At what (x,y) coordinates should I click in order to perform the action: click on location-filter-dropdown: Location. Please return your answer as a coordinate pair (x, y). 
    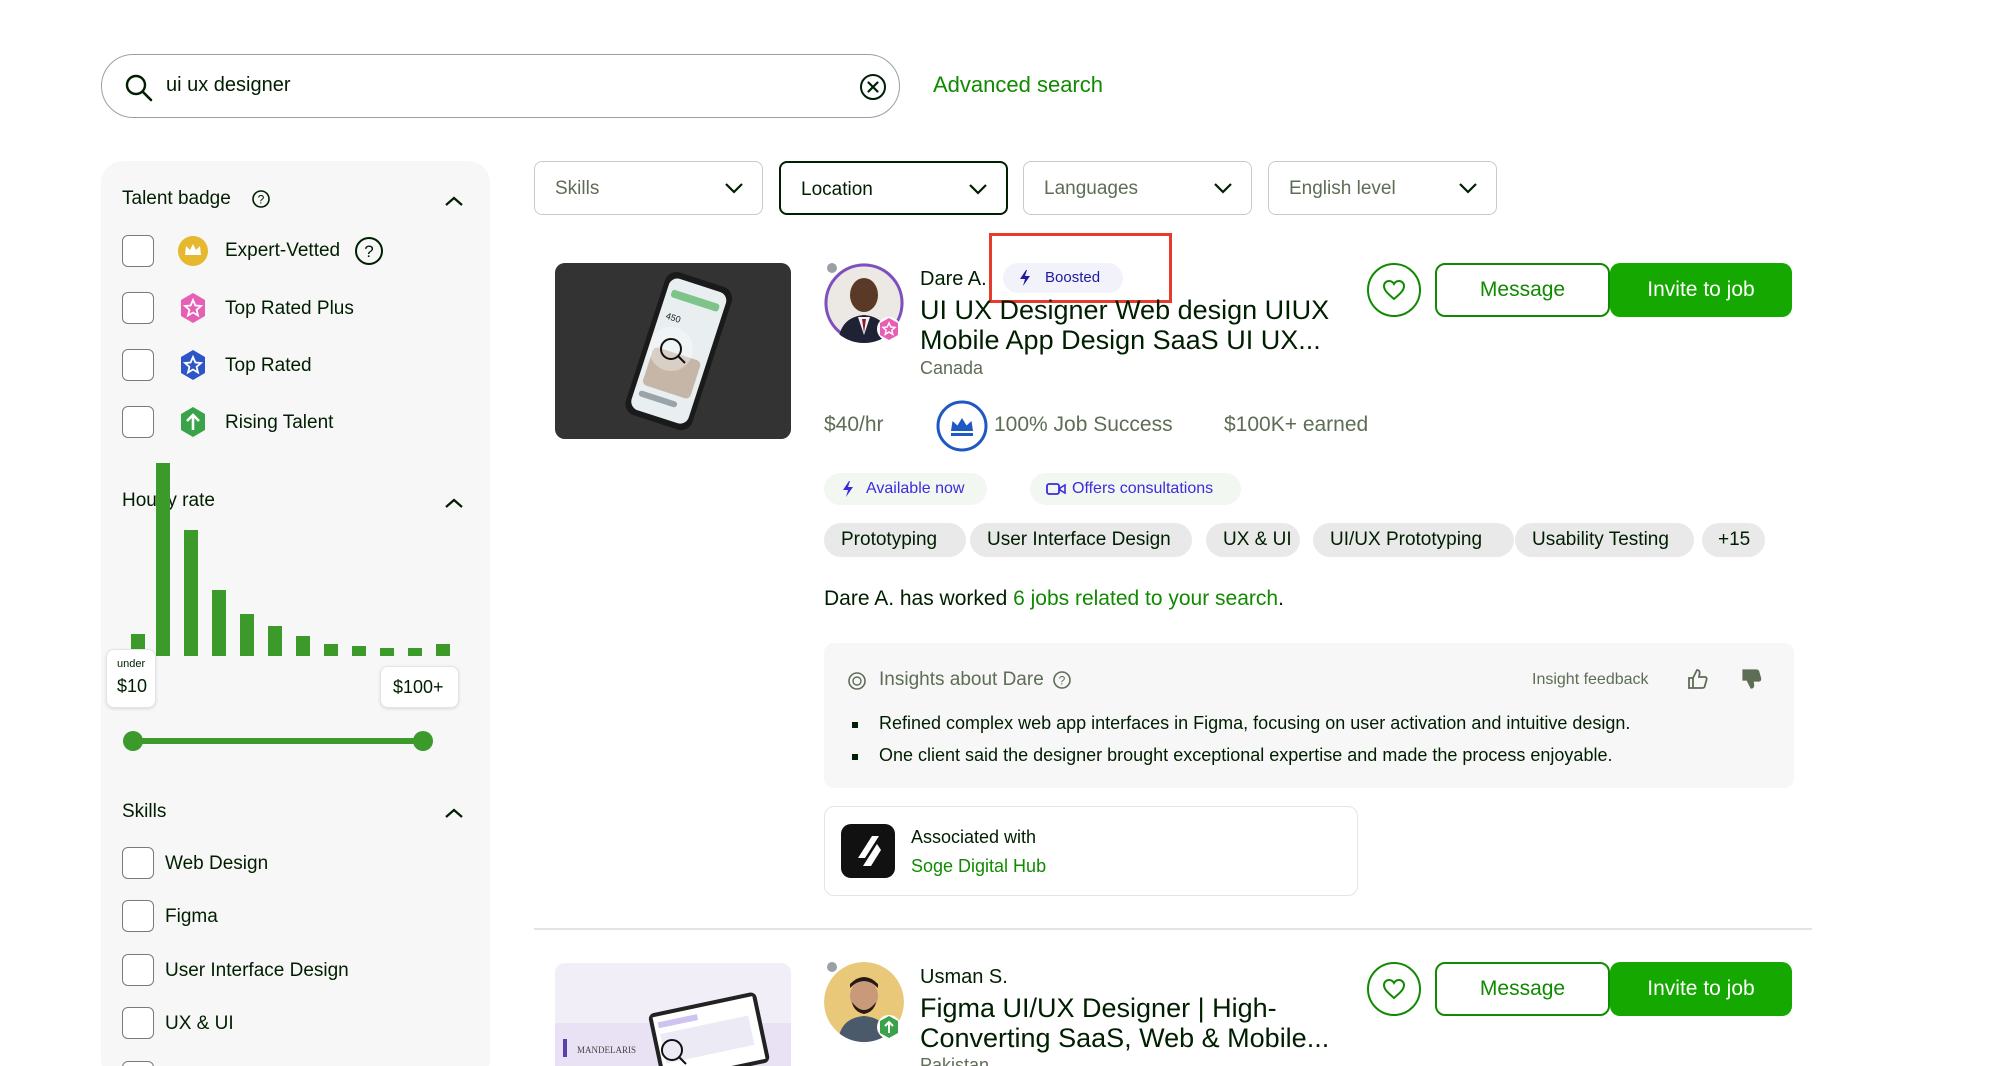
    Looking at the image, I should click on (893, 188).